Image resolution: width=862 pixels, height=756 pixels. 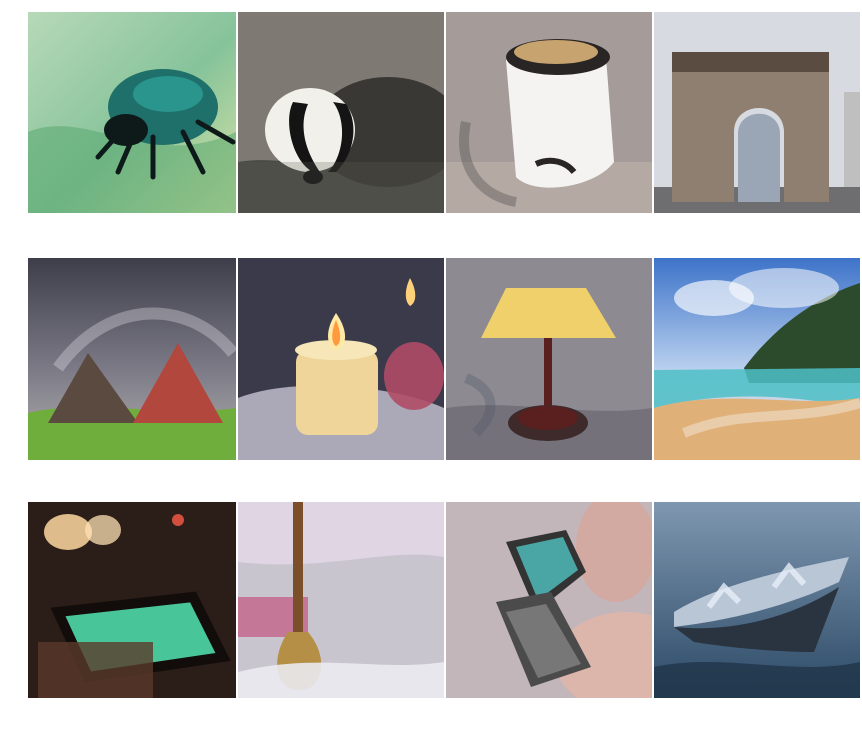 I want to click on aircraft-carrier-image, so click(x=757, y=600).